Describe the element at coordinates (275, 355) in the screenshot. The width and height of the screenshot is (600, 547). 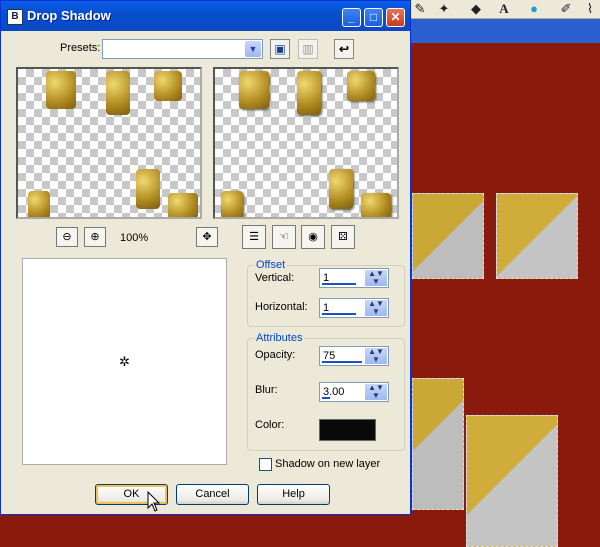
I see `opacity-label: Opacity:` at that location.